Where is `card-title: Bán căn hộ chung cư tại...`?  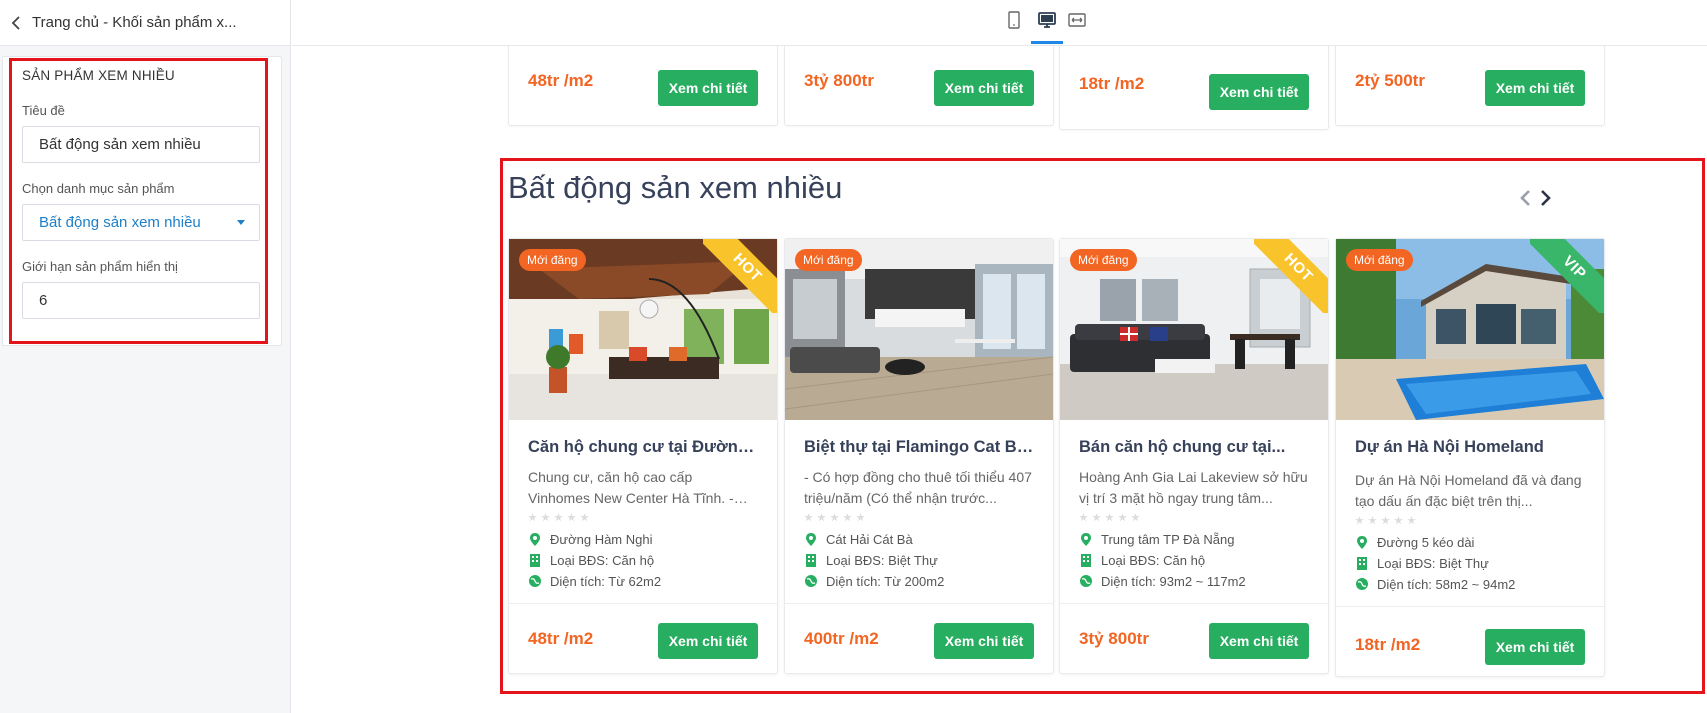
card-title: Bán căn hộ chung cư tại... is located at coordinates (1194, 447).